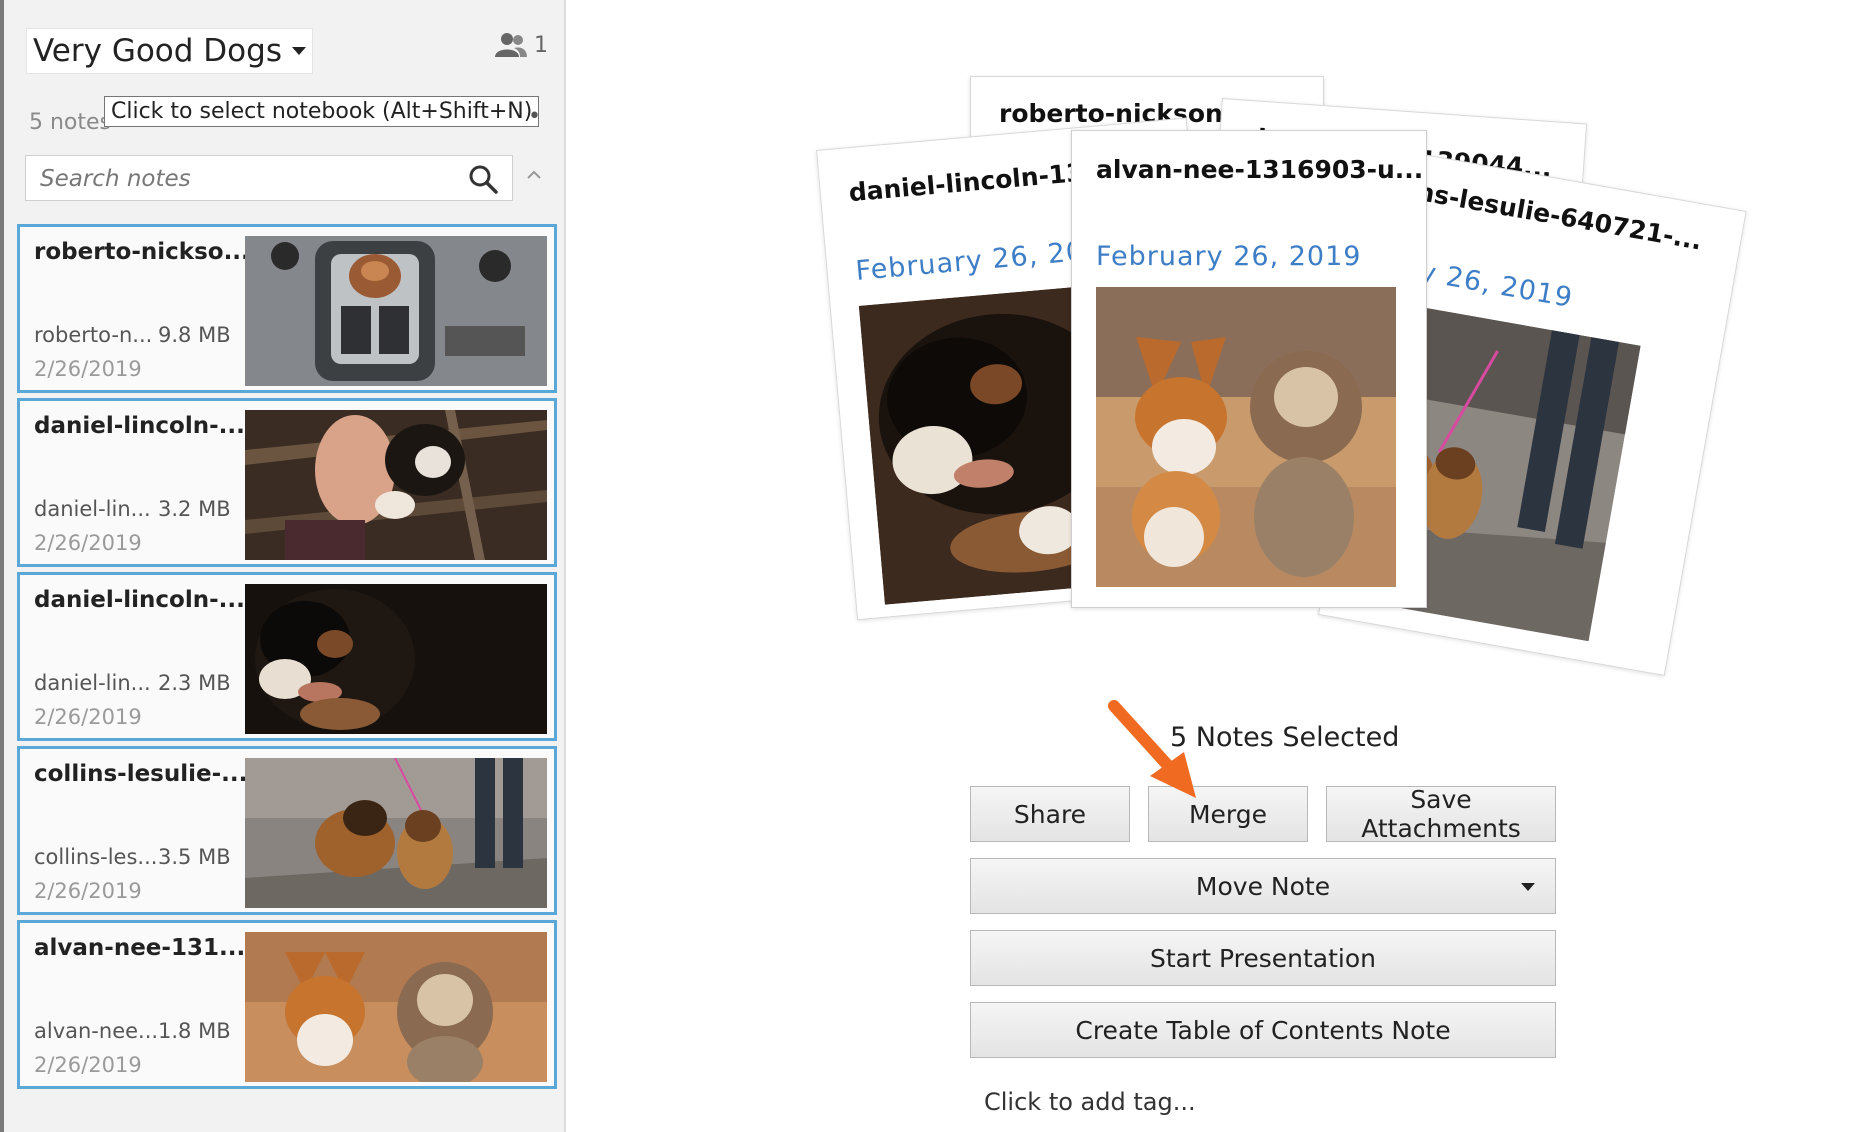 Image resolution: width=1874 pixels, height=1132 pixels. I want to click on note-attachment-size: 1.8 MB, so click(194, 1031).